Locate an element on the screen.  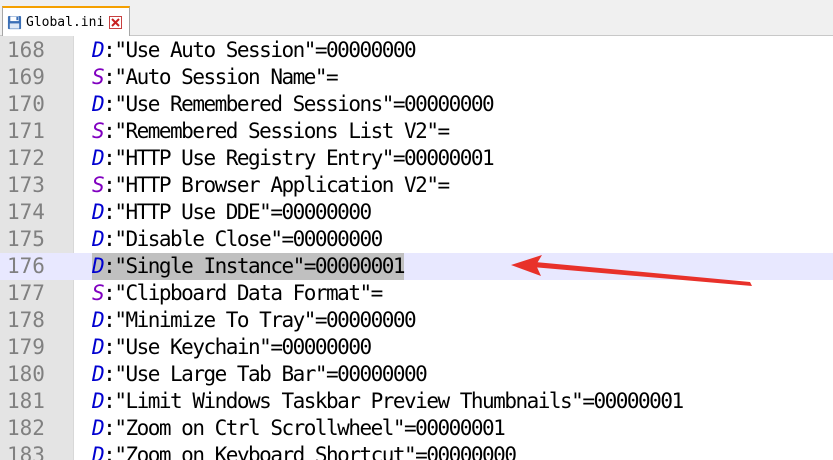
line-number: 182 is located at coordinates (26, 428).